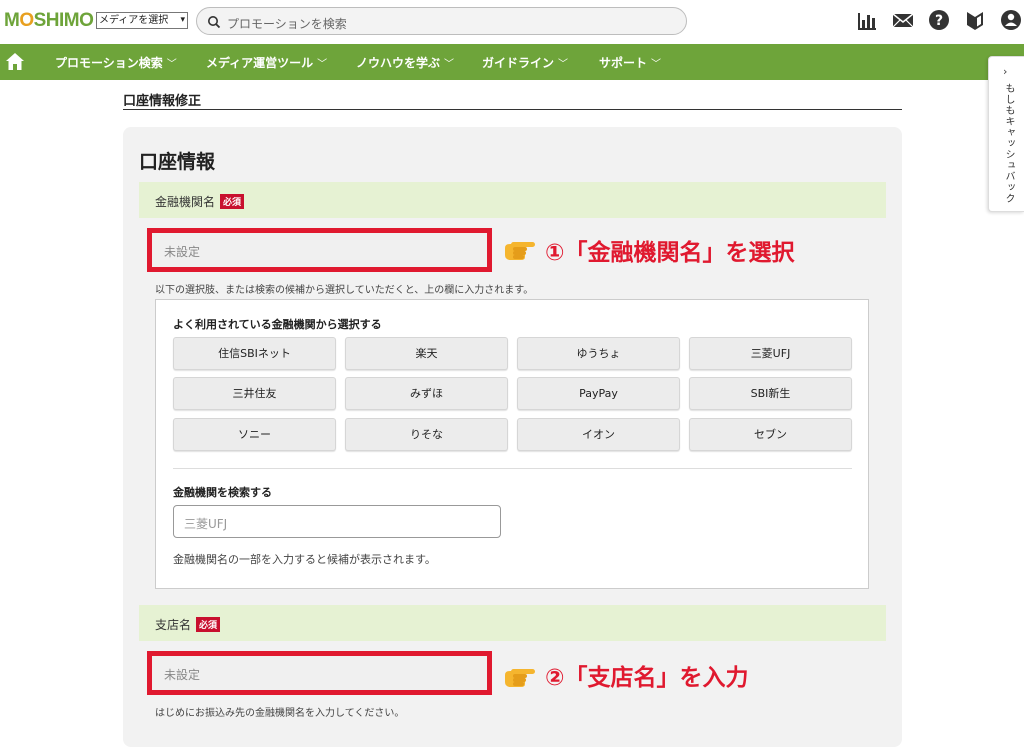  What do you see at coordinates (254, 434) in the screenshot?
I see `bank-button-sony: ソニー` at bounding box center [254, 434].